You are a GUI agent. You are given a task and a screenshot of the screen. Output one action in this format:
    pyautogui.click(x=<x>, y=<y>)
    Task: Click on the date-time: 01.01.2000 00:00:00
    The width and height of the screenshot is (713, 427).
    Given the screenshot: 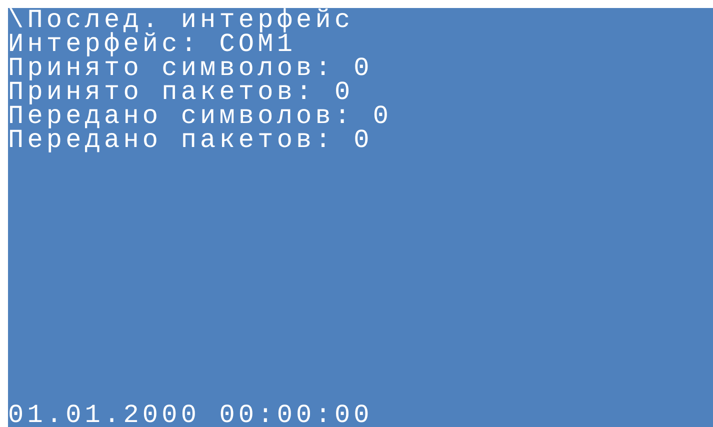 What is the action you would take?
    pyautogui.click(x=190, y=415)
    